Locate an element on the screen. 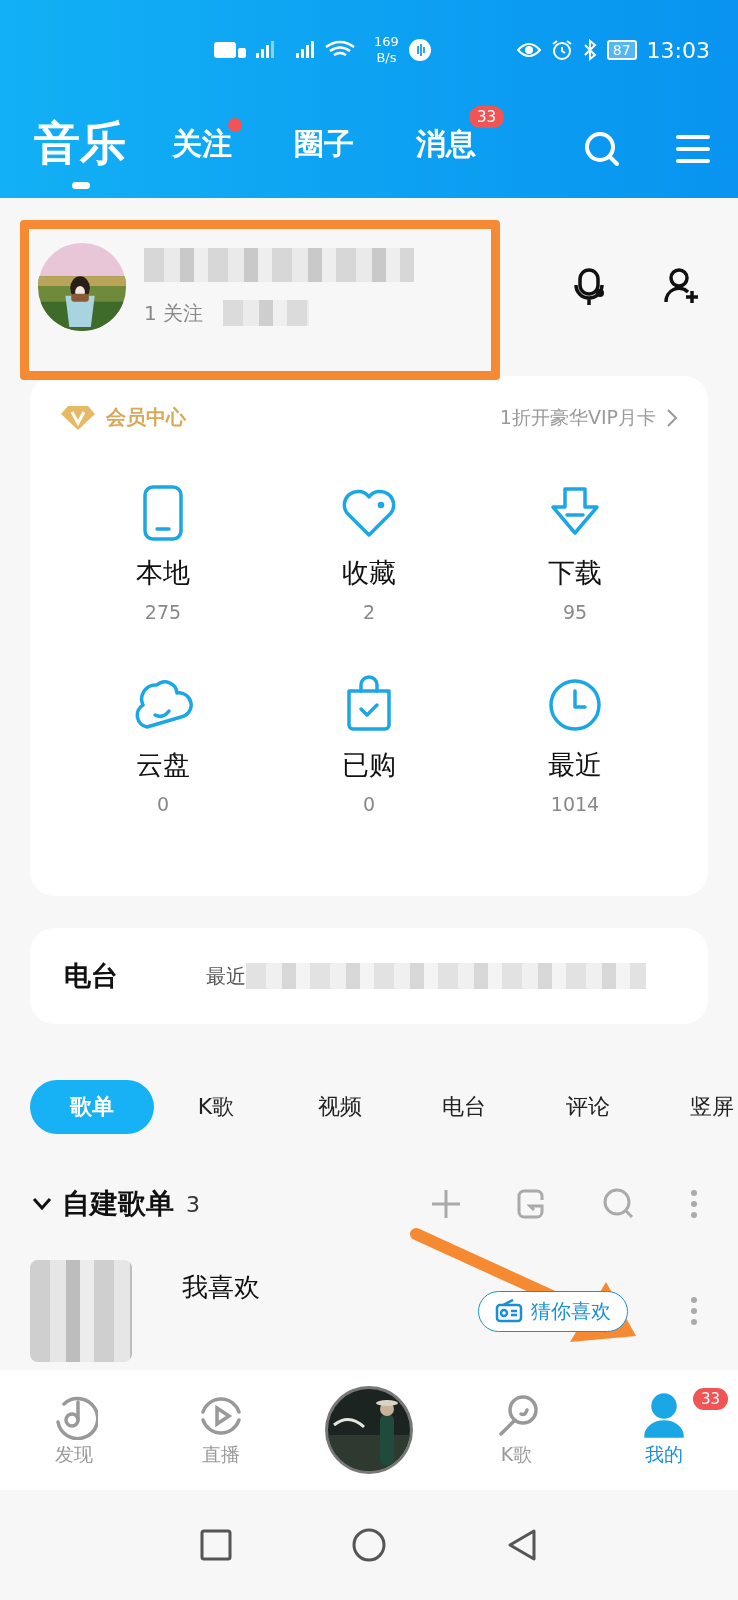 This screenshot has width=738, height=1600. chevron-right-icon is located at coordinates (672, 417).